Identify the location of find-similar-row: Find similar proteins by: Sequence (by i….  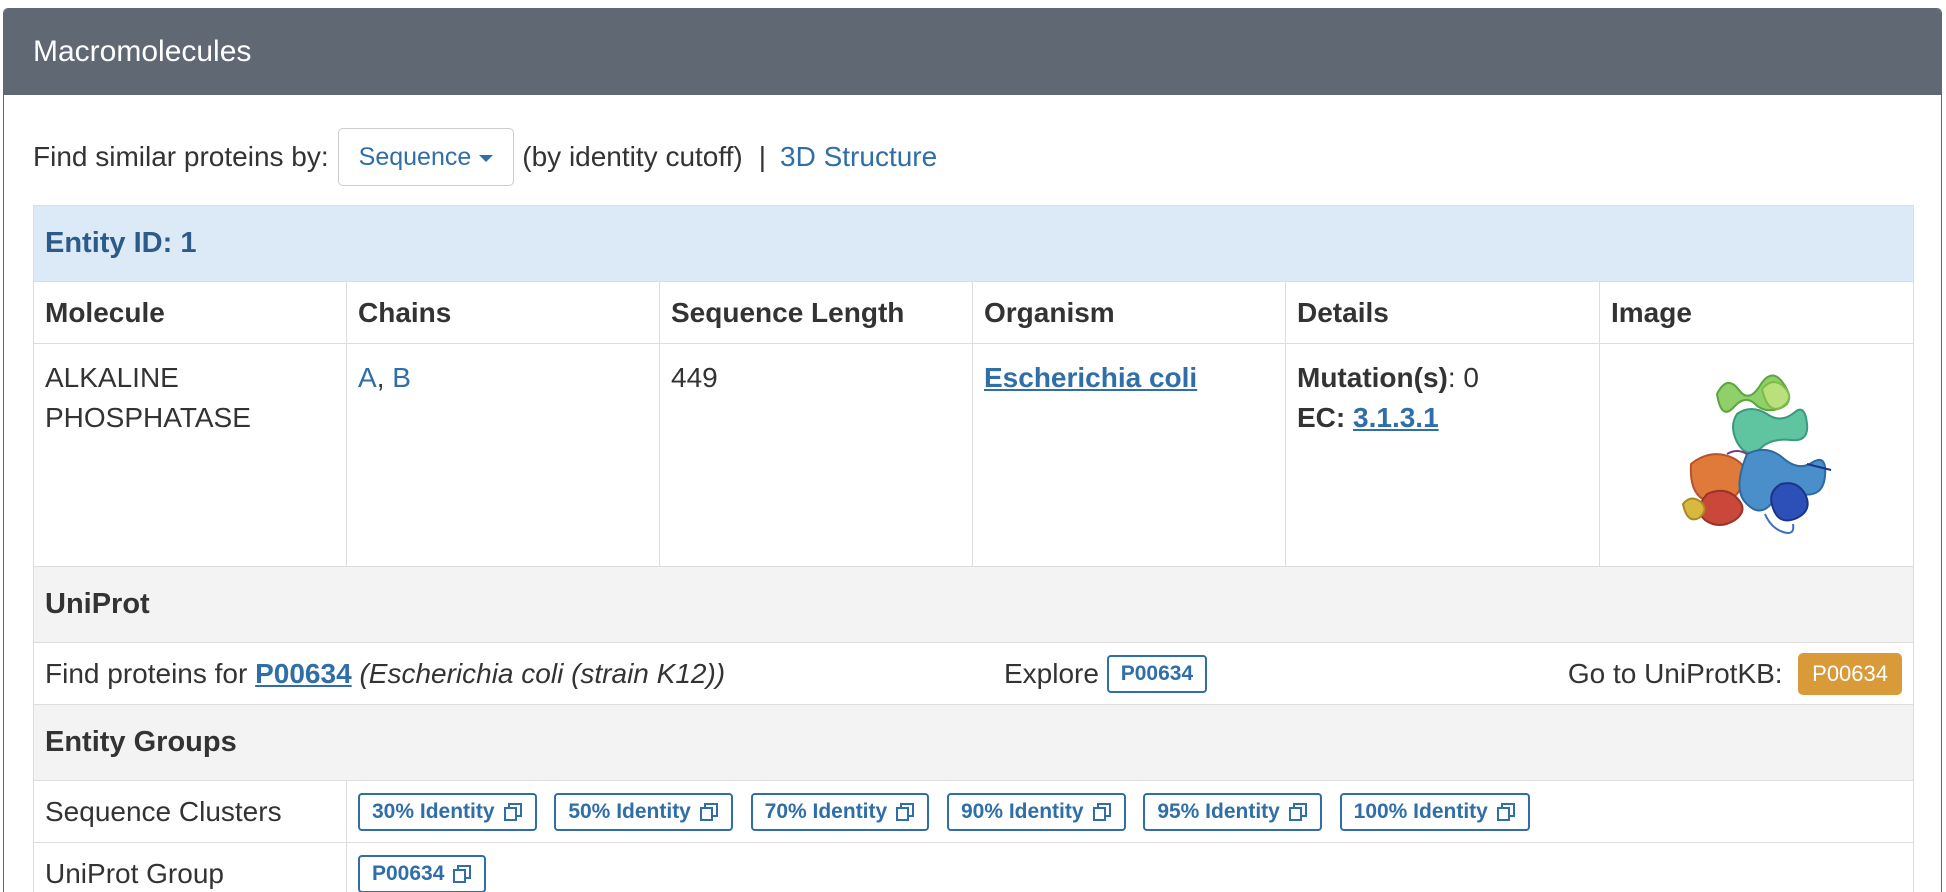
(485, 157).